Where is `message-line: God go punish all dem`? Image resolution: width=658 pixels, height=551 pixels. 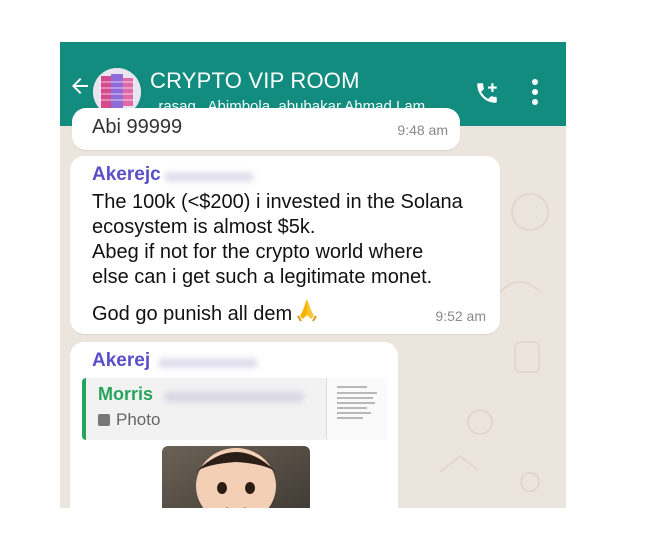 message-line: God go punish all dem is located at coordinates (292, 311).